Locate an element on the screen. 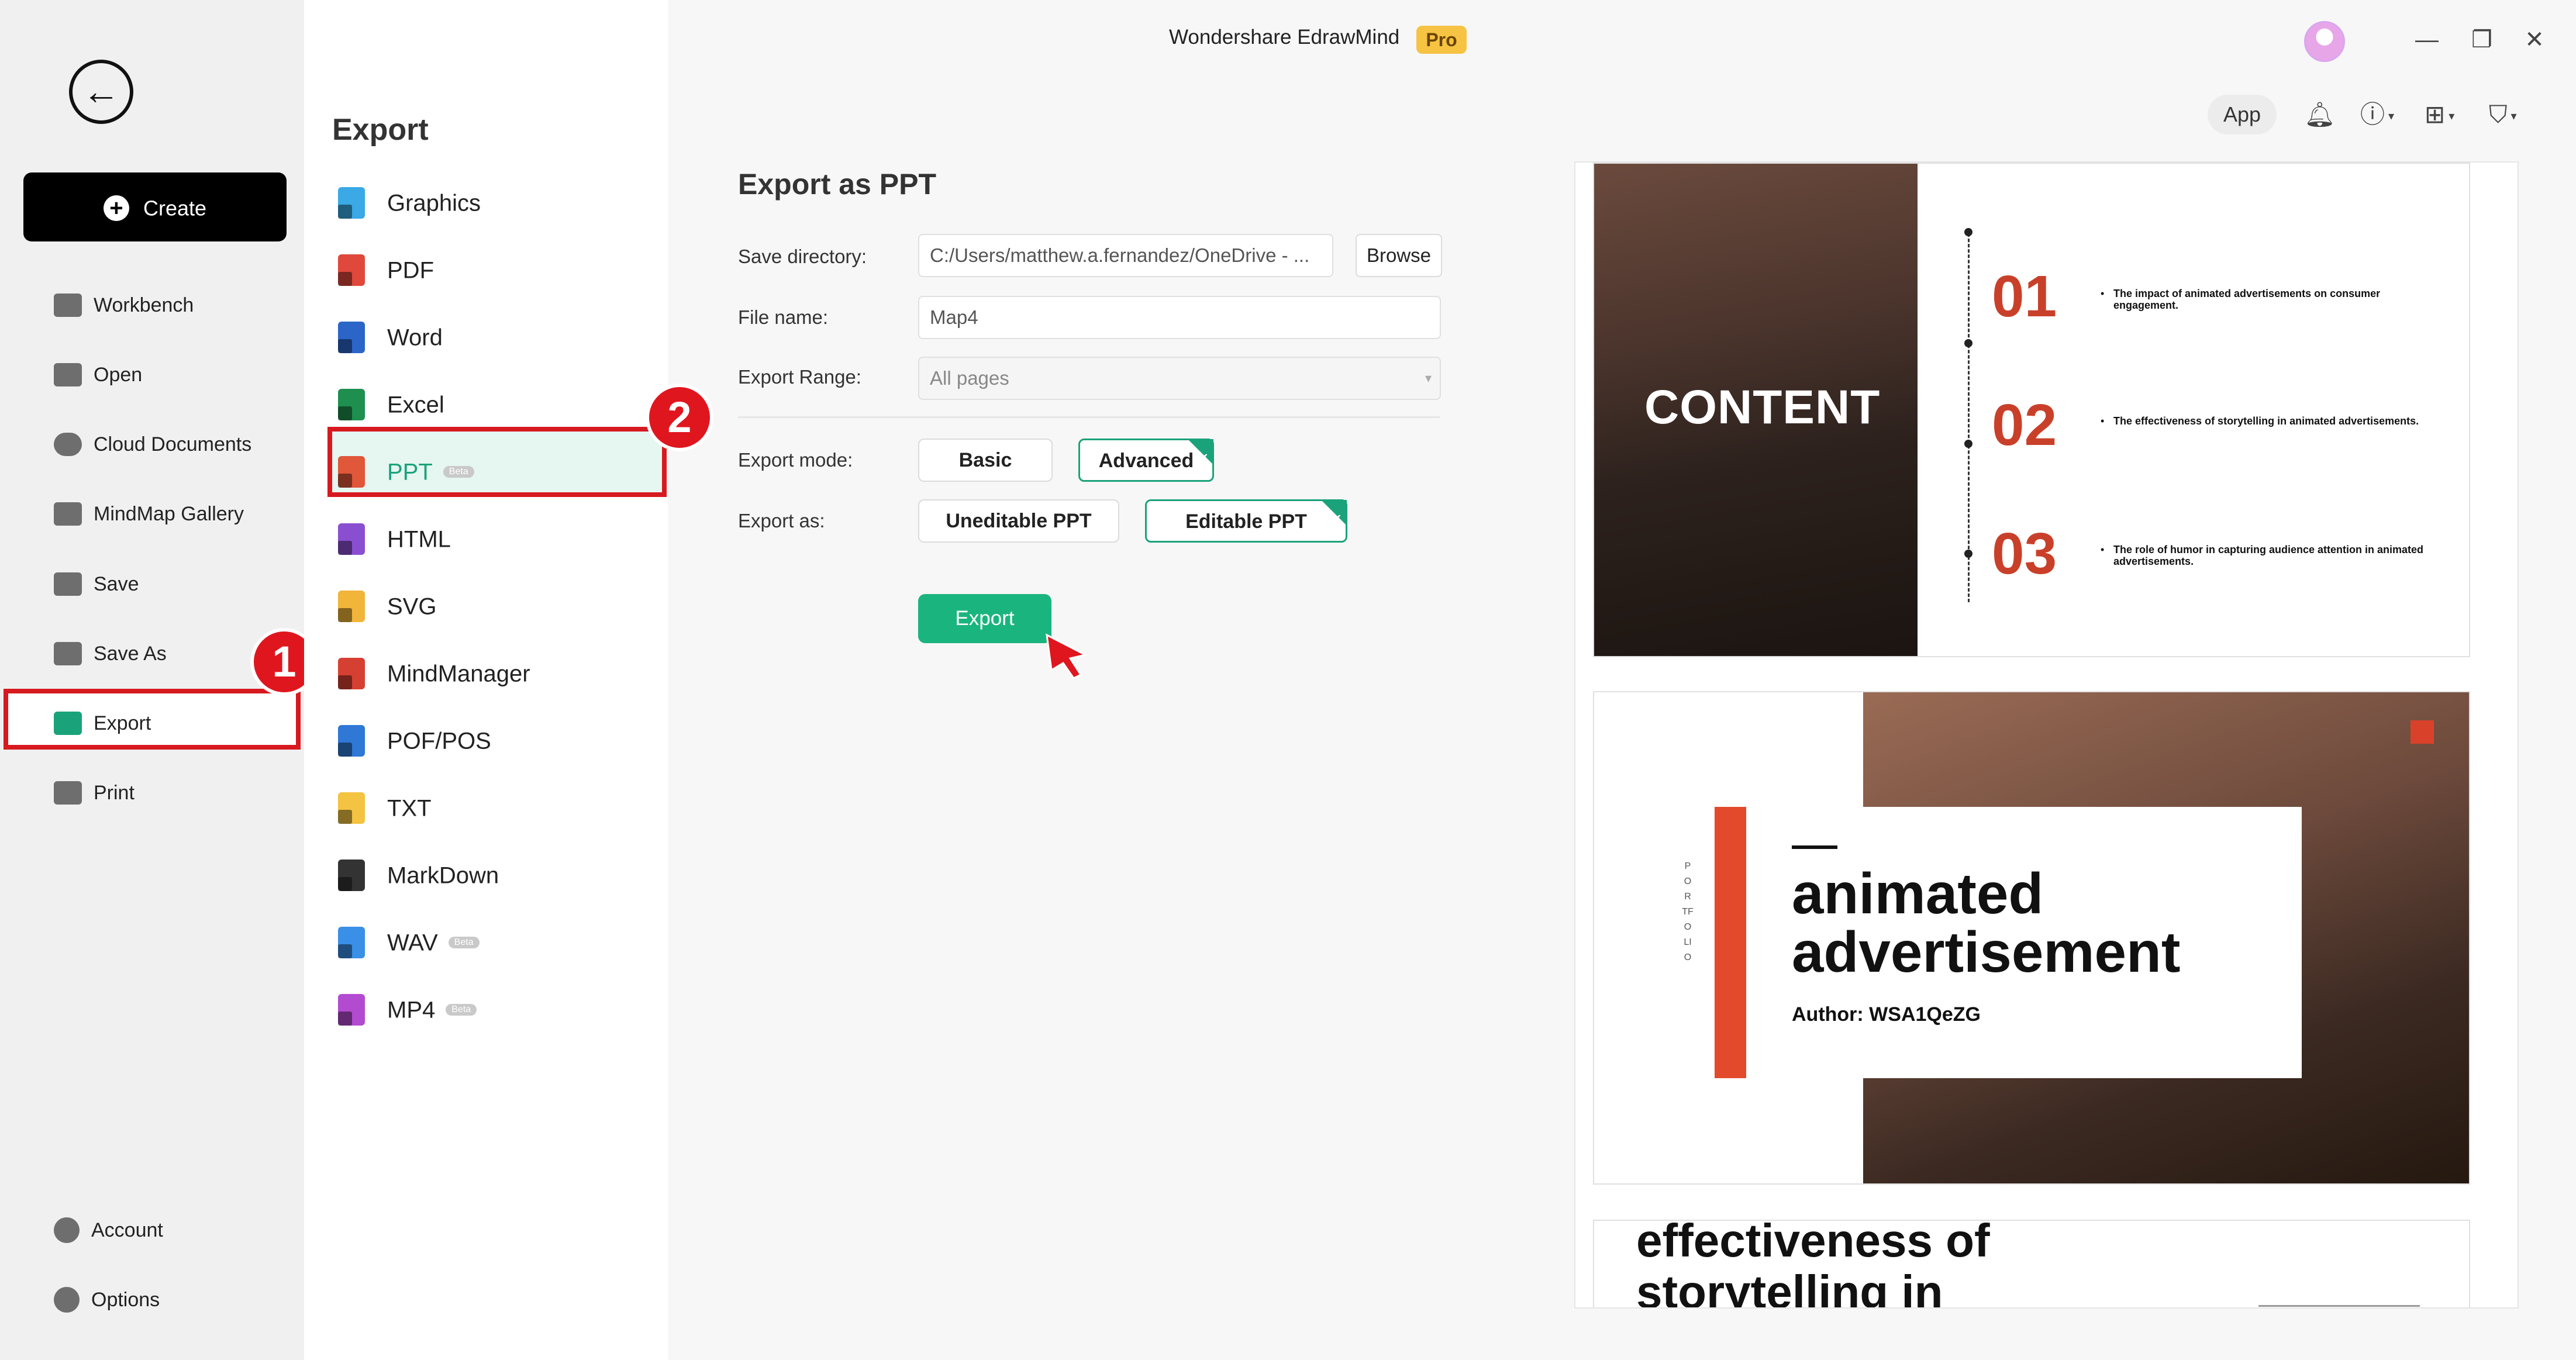 This screenshot has height=1360, width=2576. folder-icon is located at coordinates (68, 375).